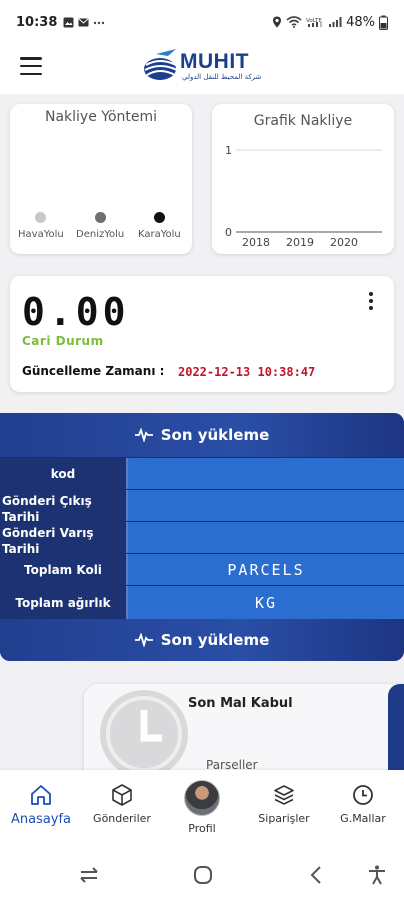 The height and width of the screenshot is (900, 404). I want to click on legend-label-karayolu: KaraYolu, so click(159, 234).